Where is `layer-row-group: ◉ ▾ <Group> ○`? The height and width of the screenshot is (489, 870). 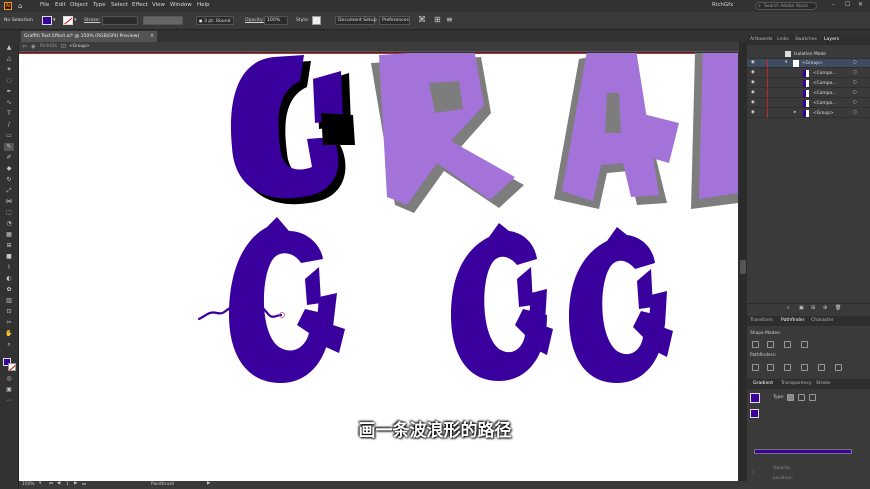 layer-row-group: ◉ ▾ <Group> ○ is located at coordinates (808, 63).